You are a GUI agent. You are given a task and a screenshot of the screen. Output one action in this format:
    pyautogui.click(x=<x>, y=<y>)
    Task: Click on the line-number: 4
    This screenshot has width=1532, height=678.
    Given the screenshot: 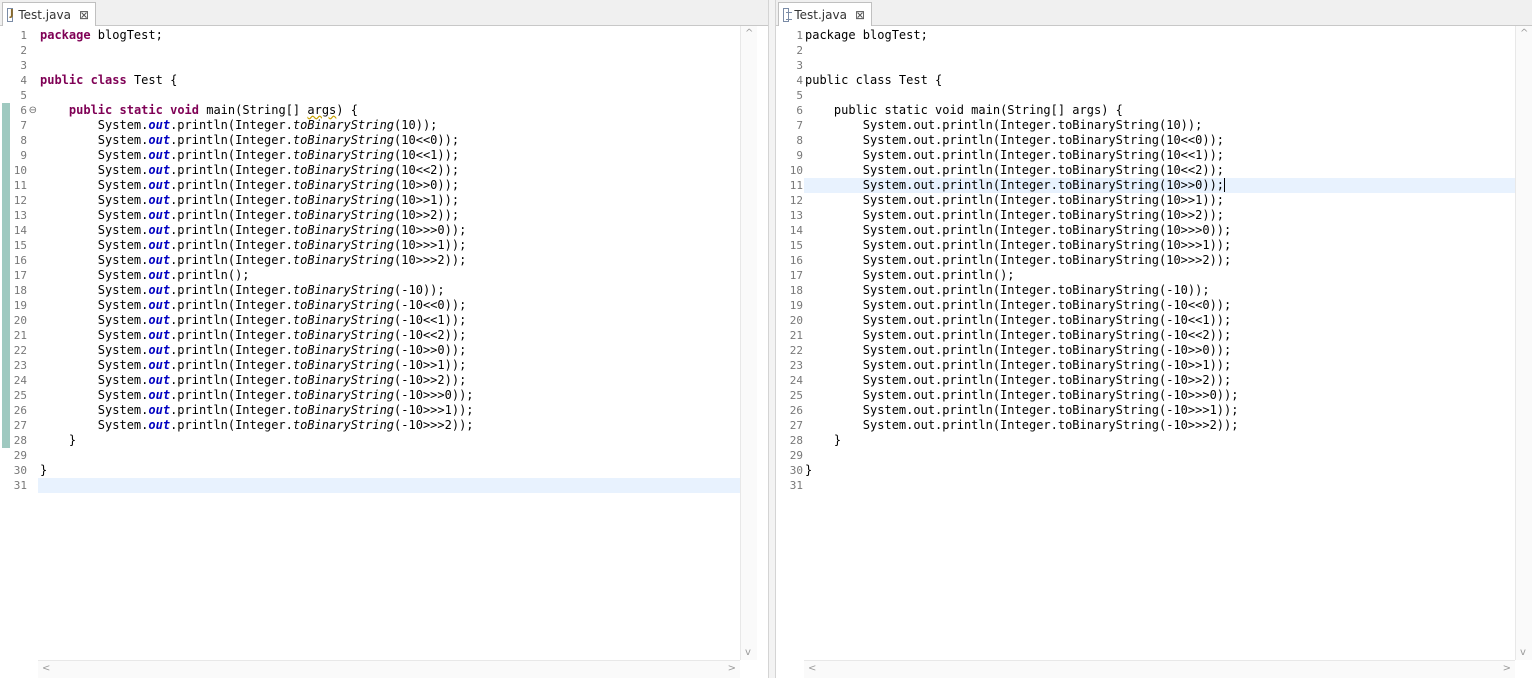 What is the action you would take?
    pyautogui.click(x=23, y=80)
    